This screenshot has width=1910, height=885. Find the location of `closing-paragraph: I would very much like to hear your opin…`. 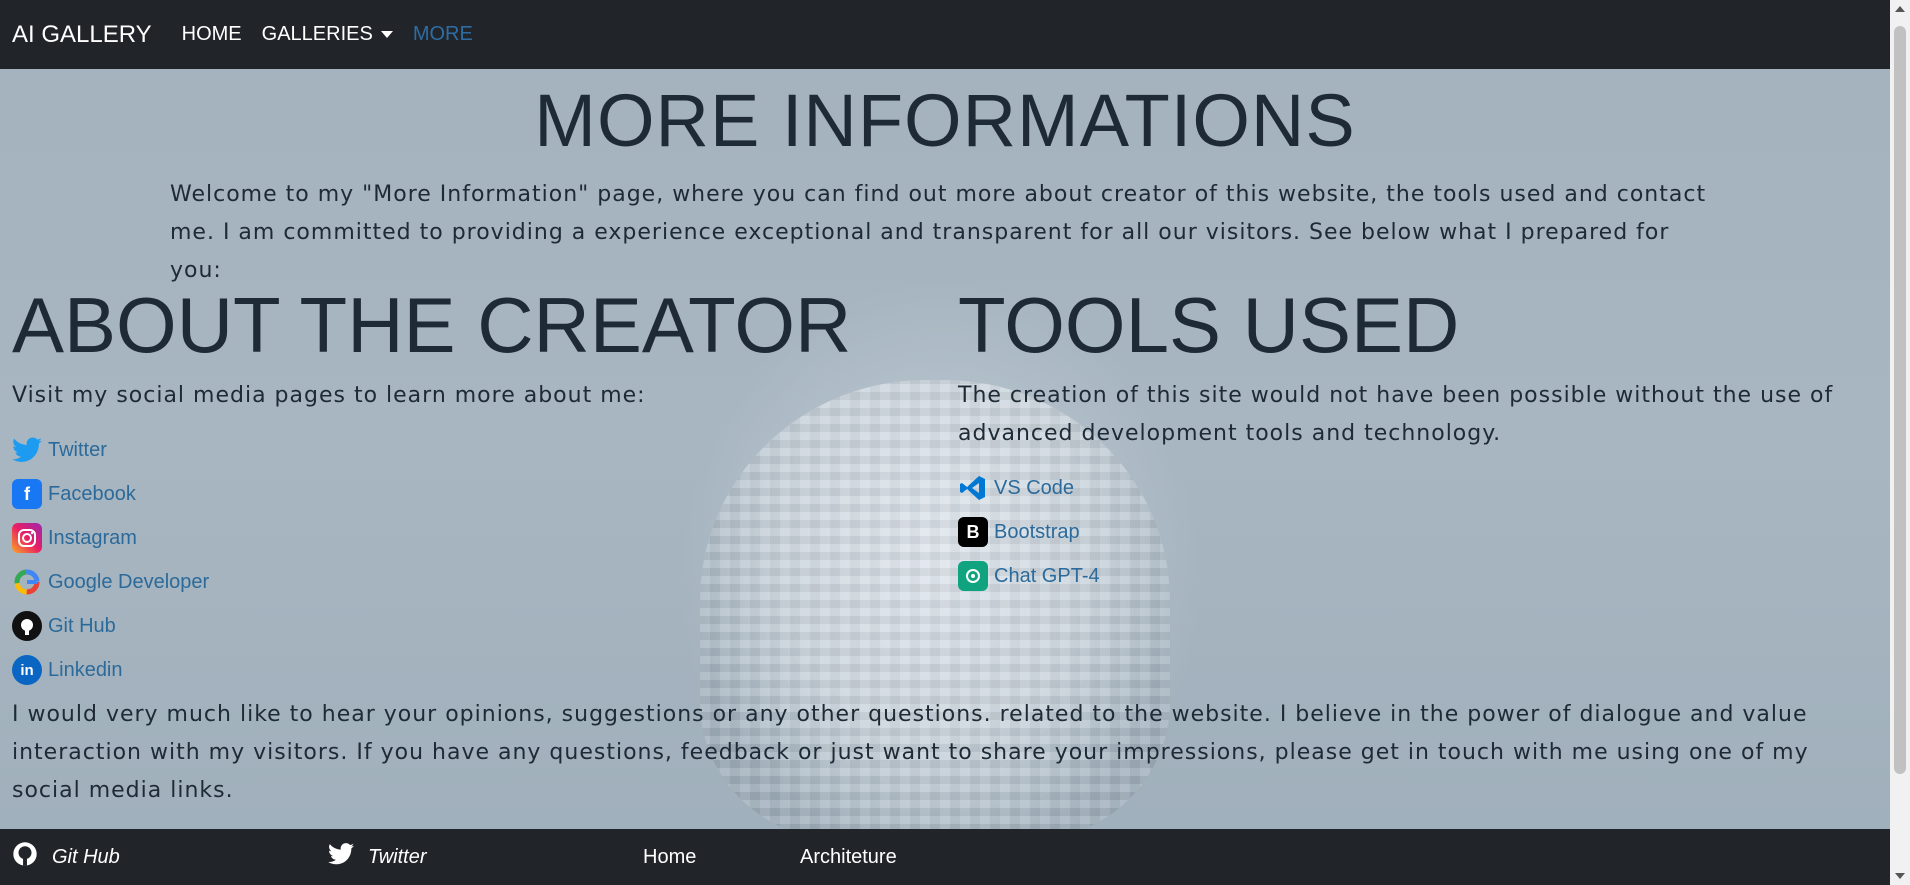

closing-paragraph: I would very much like to hear your opin… is located at coordinates (910, 752).